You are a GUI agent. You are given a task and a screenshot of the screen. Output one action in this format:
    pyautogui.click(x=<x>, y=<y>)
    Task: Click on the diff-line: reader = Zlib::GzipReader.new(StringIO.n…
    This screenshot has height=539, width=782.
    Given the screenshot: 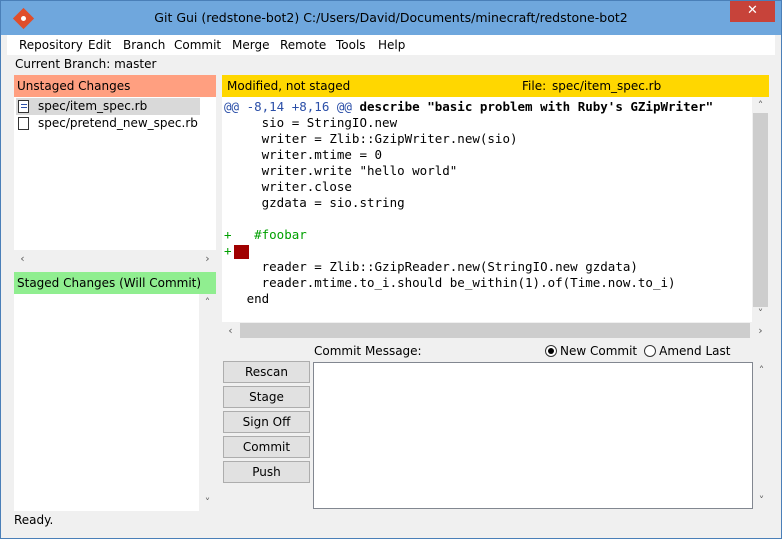 What is the action you would take?
    pyautogui.click(x=431, y=266)
    